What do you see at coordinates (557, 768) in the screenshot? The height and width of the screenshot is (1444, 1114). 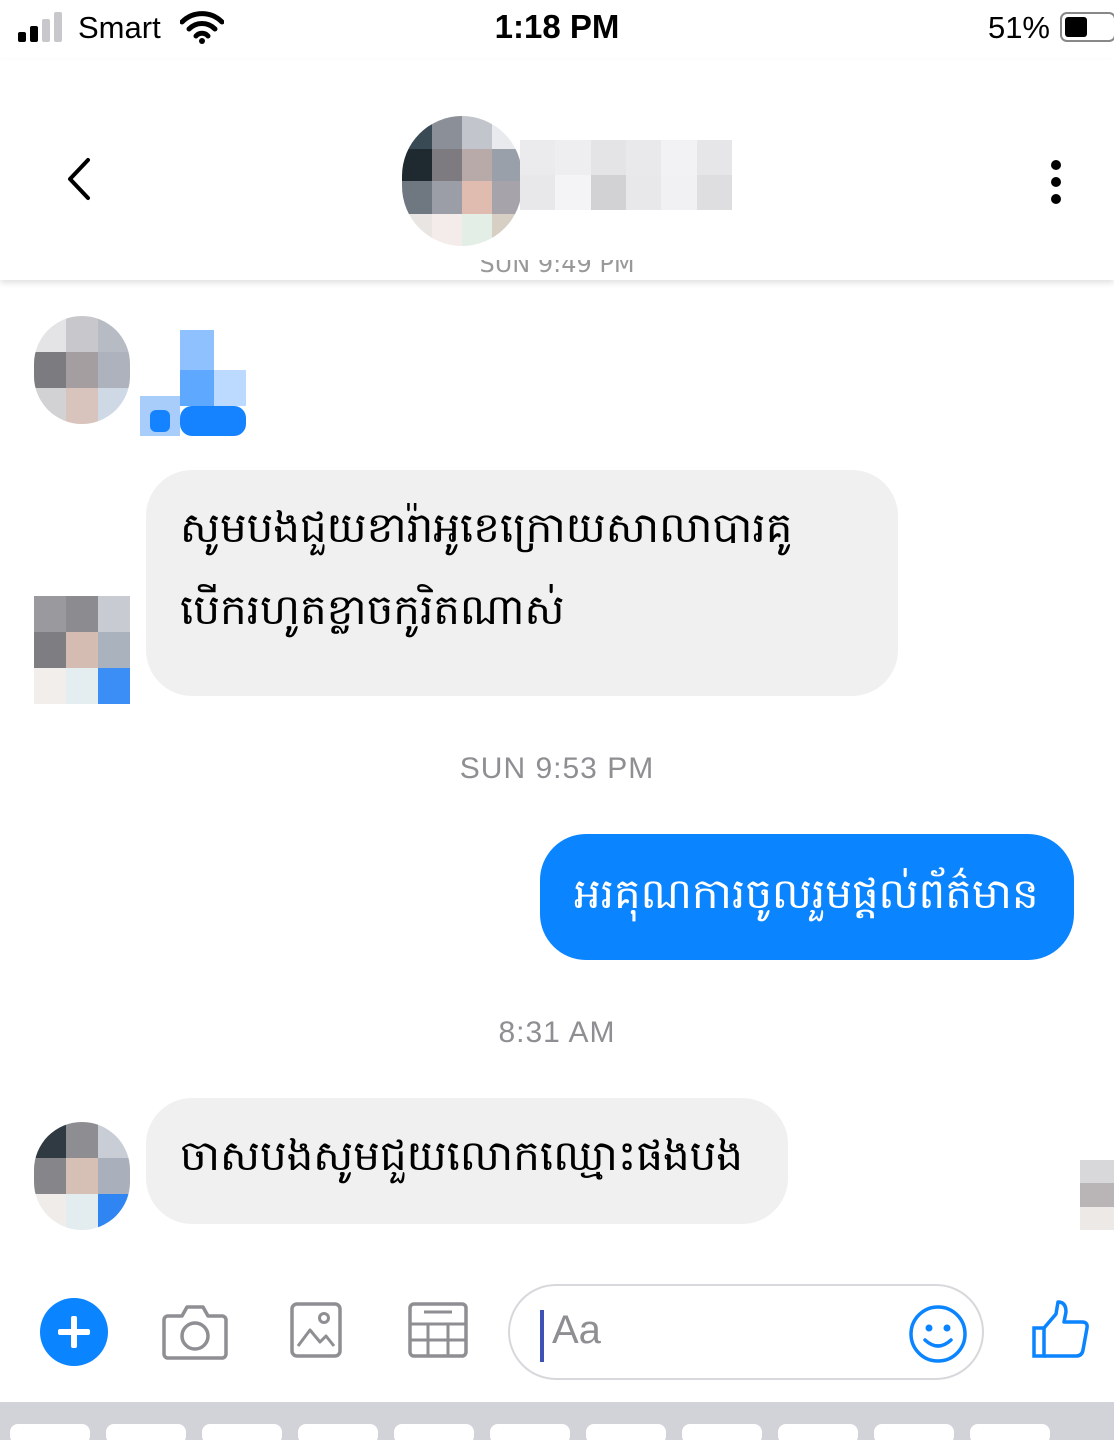 I see `timestamp-divider: SUN 9:53 PM` at bounding box center [557, 768].